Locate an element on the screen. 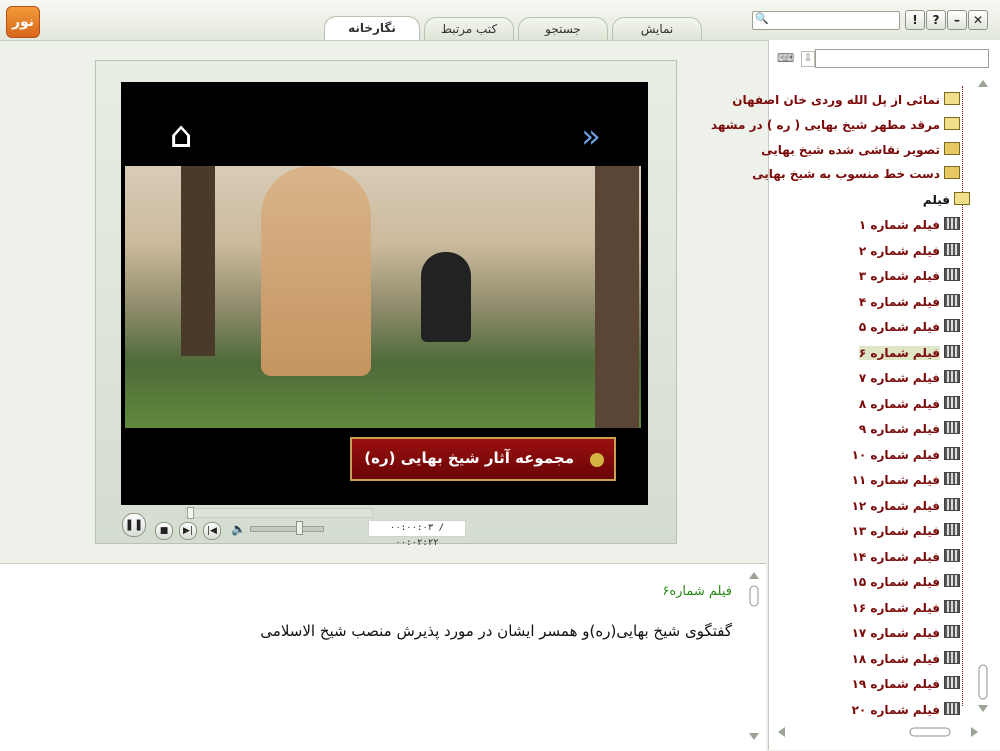 Image resolution: width=1000 pixels, height=751 pixels. previous-button: |◀ is located at coordinates (212, 531).